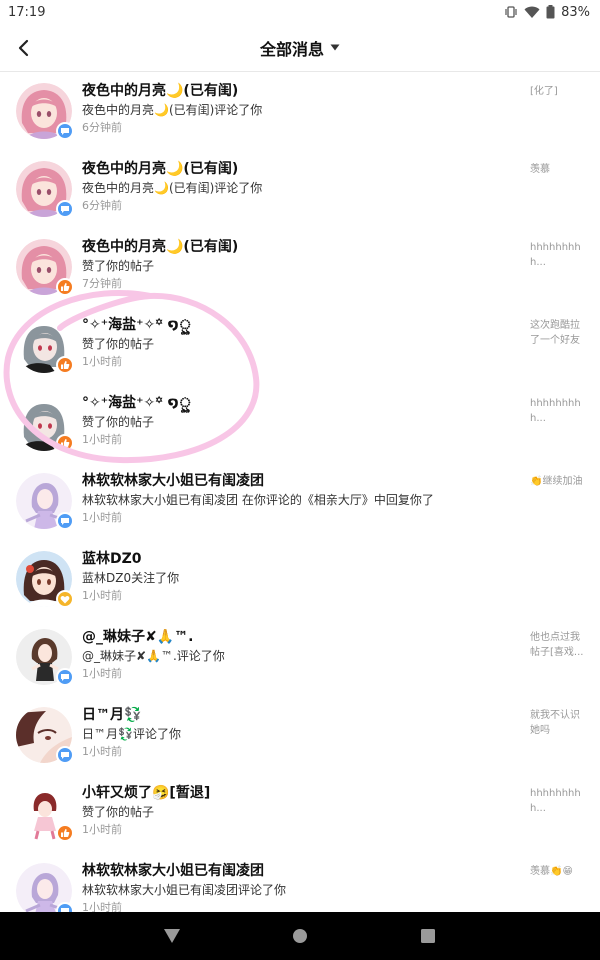  Describe the element at coordinates (555, 723) in the screenshot. I see `message-snippet: 就我不认识她吗` at that location.